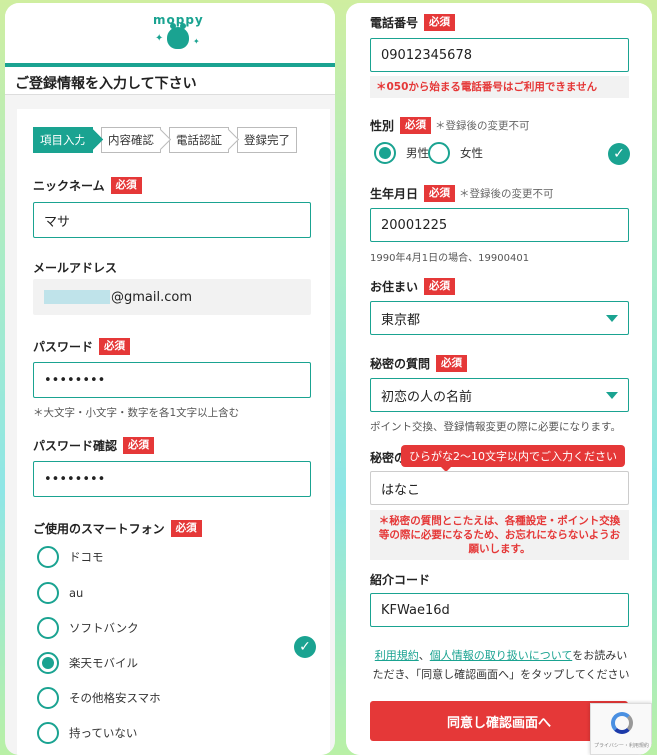 The width and height of the screenshot is (657, 755). I want to click on step-input: 項目入力, so click(63, 140).